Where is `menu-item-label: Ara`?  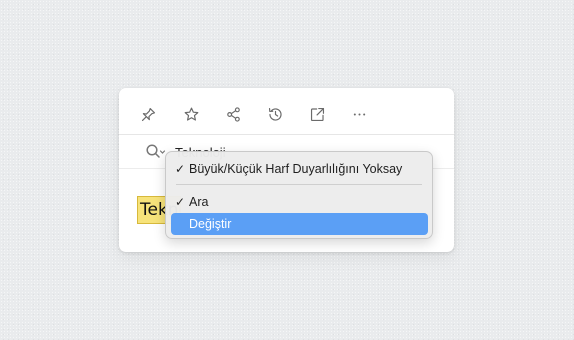 menu-item-label: Ara is located at coordinates (199, 202).